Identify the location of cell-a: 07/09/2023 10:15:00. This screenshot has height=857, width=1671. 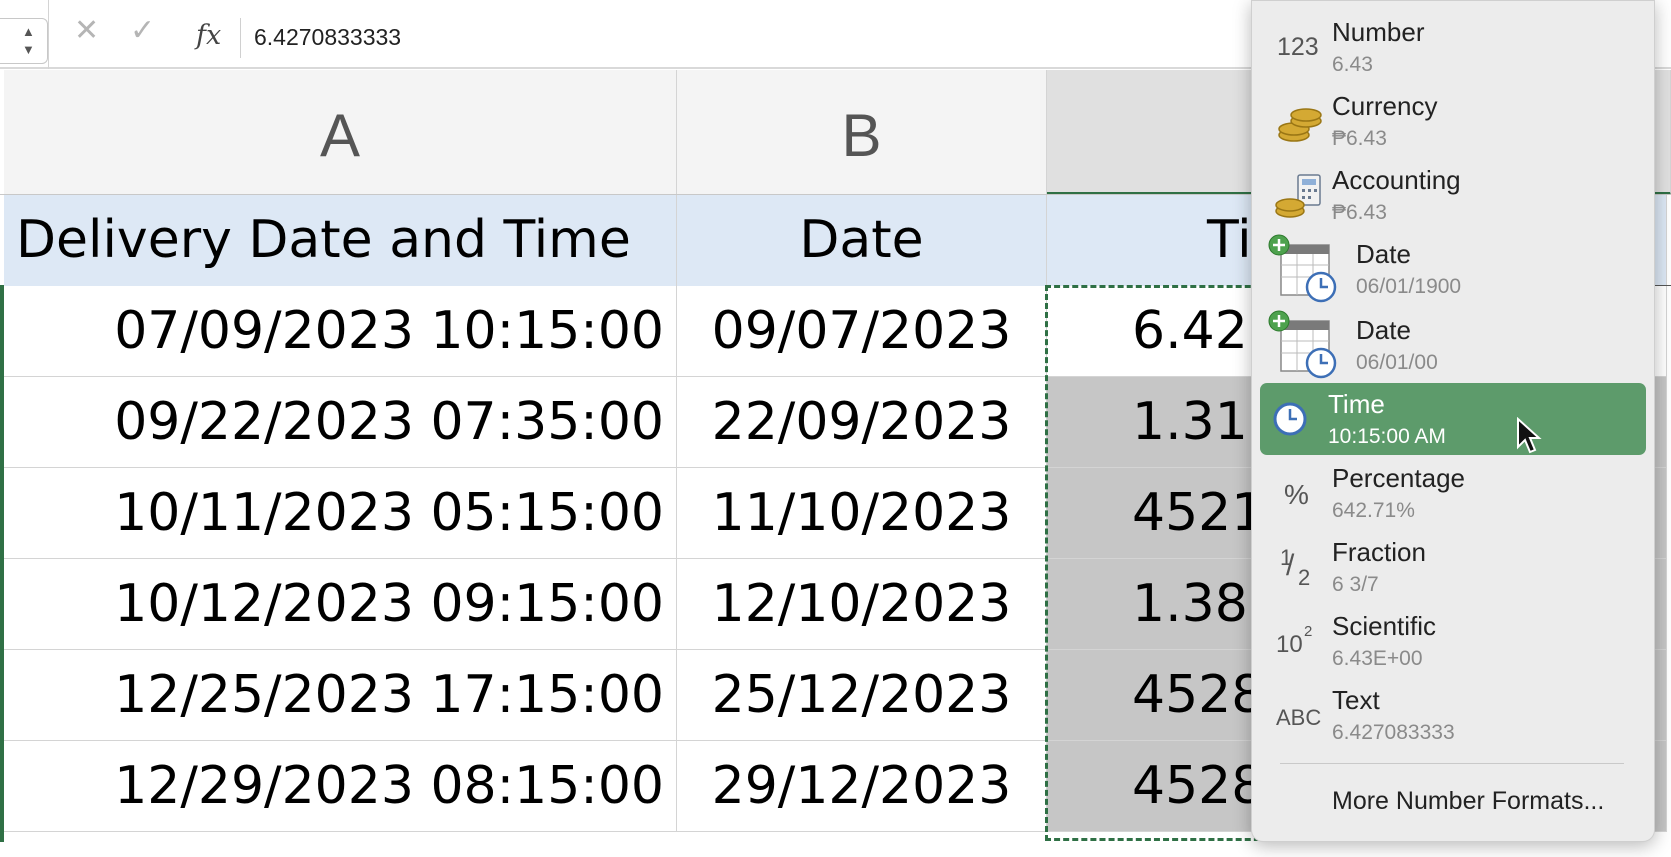
(340, 331).